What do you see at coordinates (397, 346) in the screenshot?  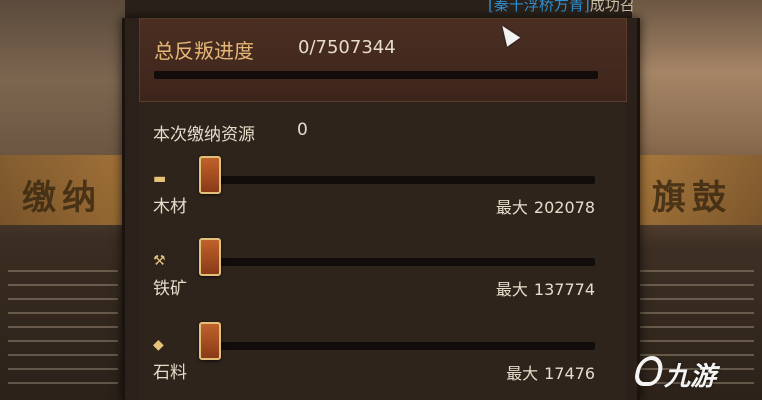 I see `stone-slider-track` at bounding box center [397, 346].